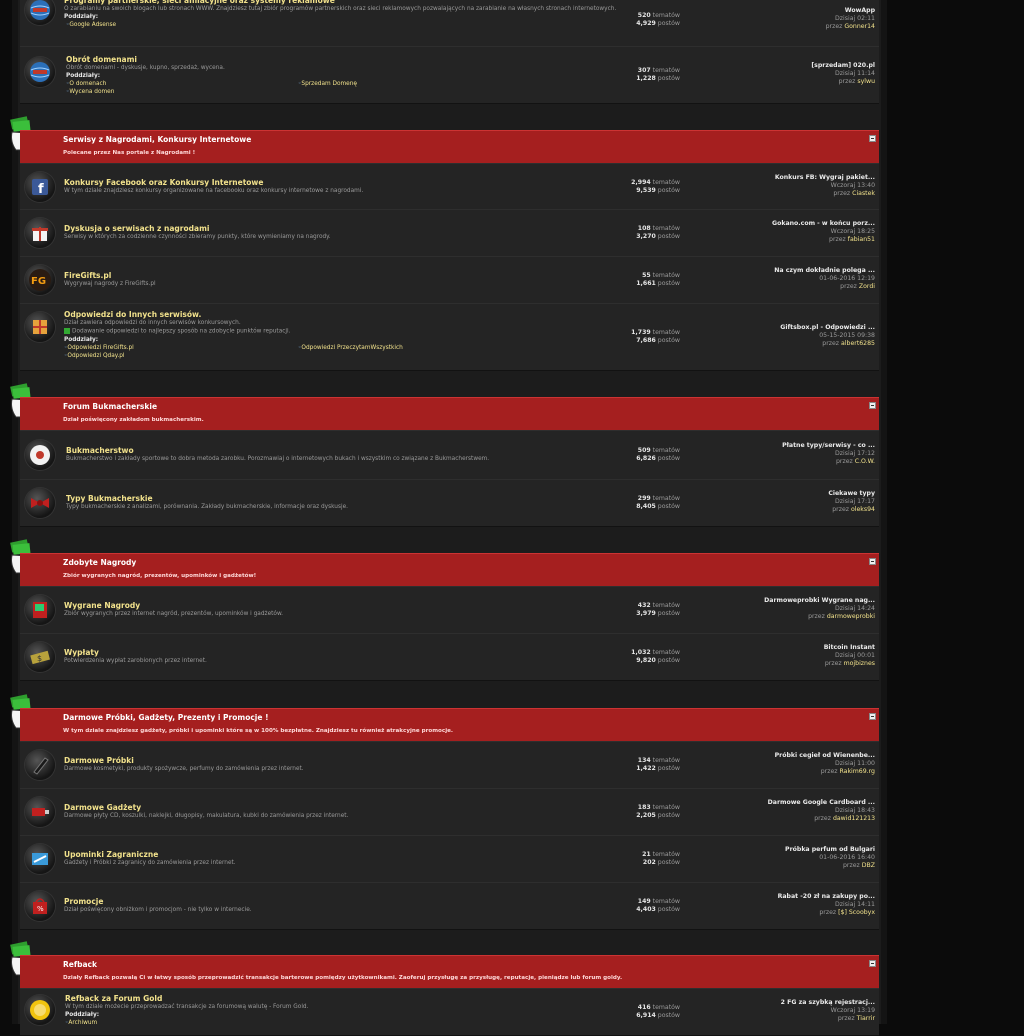 Image resolution: width=1024 pixels, height=1036 pixels. I want to click on last-post-user-link: Zordi, so click(867, 286).